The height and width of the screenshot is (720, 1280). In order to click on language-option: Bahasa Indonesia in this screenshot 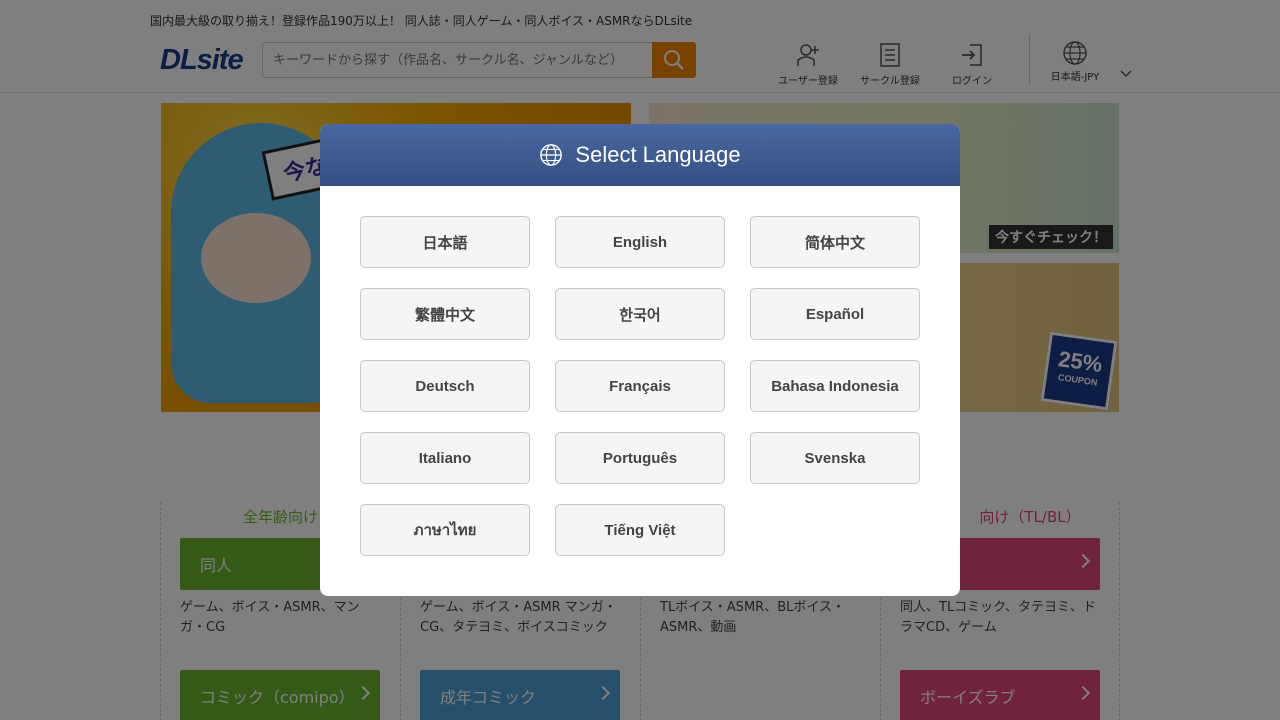, I will do `click(835, 386)`.